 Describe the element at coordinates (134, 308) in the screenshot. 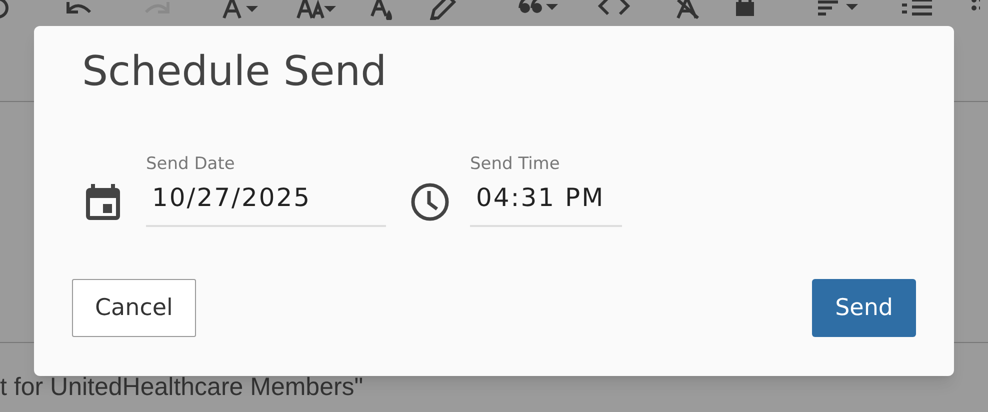

I see `cancel-button: Cancel` at that location.